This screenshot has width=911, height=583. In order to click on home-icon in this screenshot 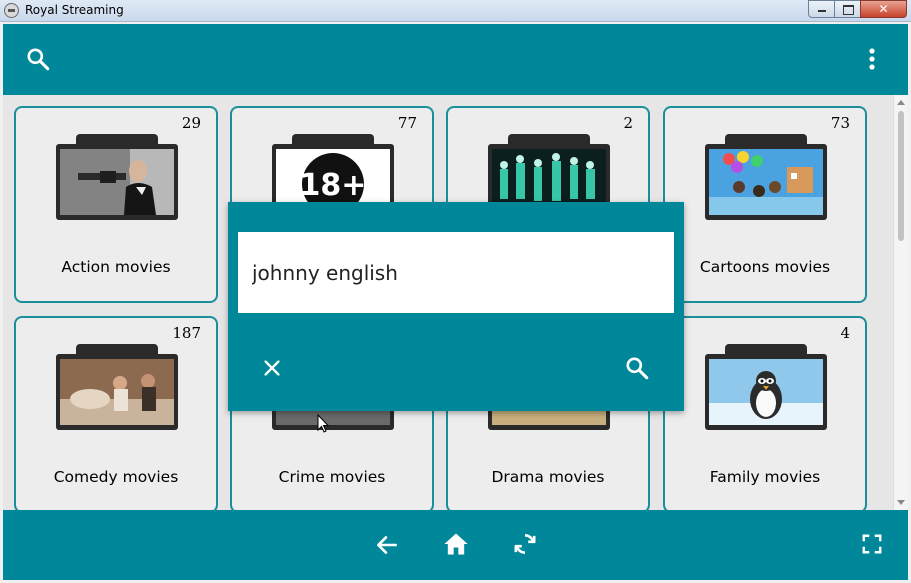, I will do `click(456, 544)`.